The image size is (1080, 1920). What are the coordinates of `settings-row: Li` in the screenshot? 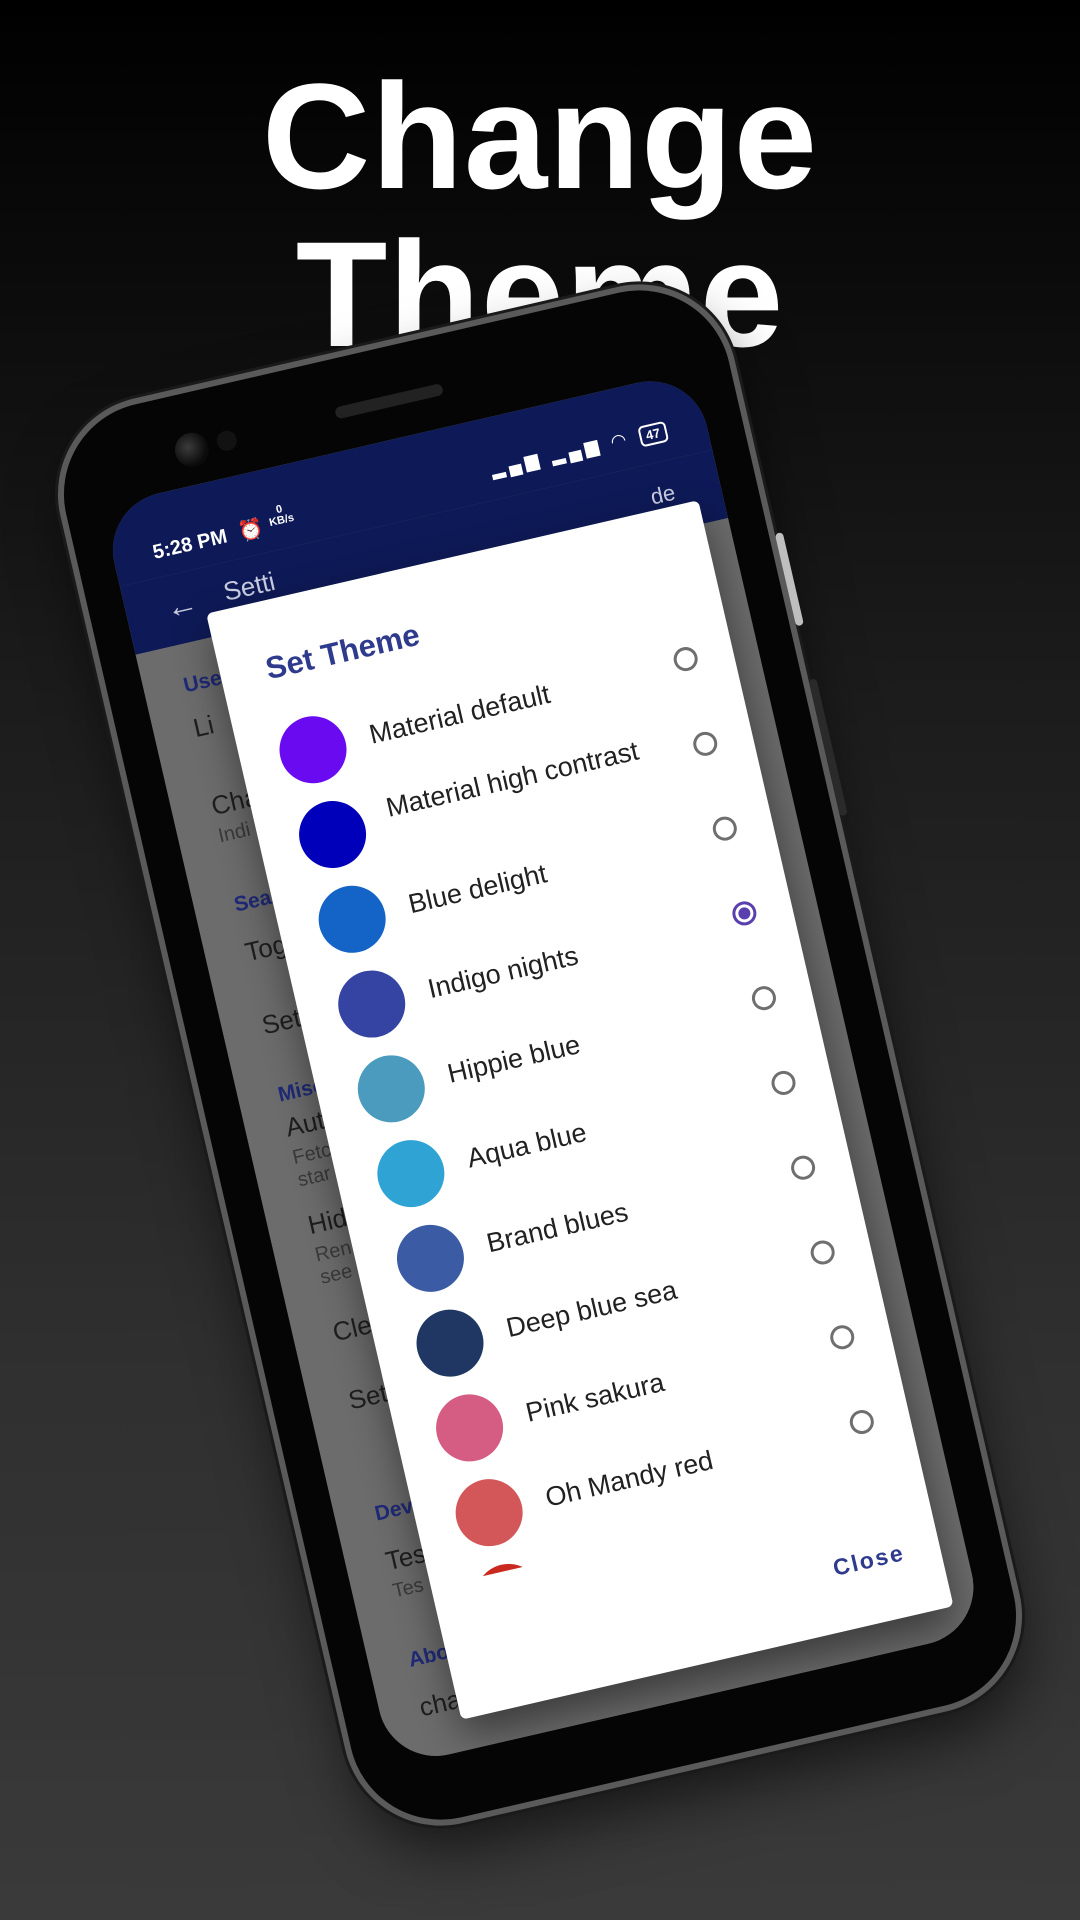 It's located at (203, 726).